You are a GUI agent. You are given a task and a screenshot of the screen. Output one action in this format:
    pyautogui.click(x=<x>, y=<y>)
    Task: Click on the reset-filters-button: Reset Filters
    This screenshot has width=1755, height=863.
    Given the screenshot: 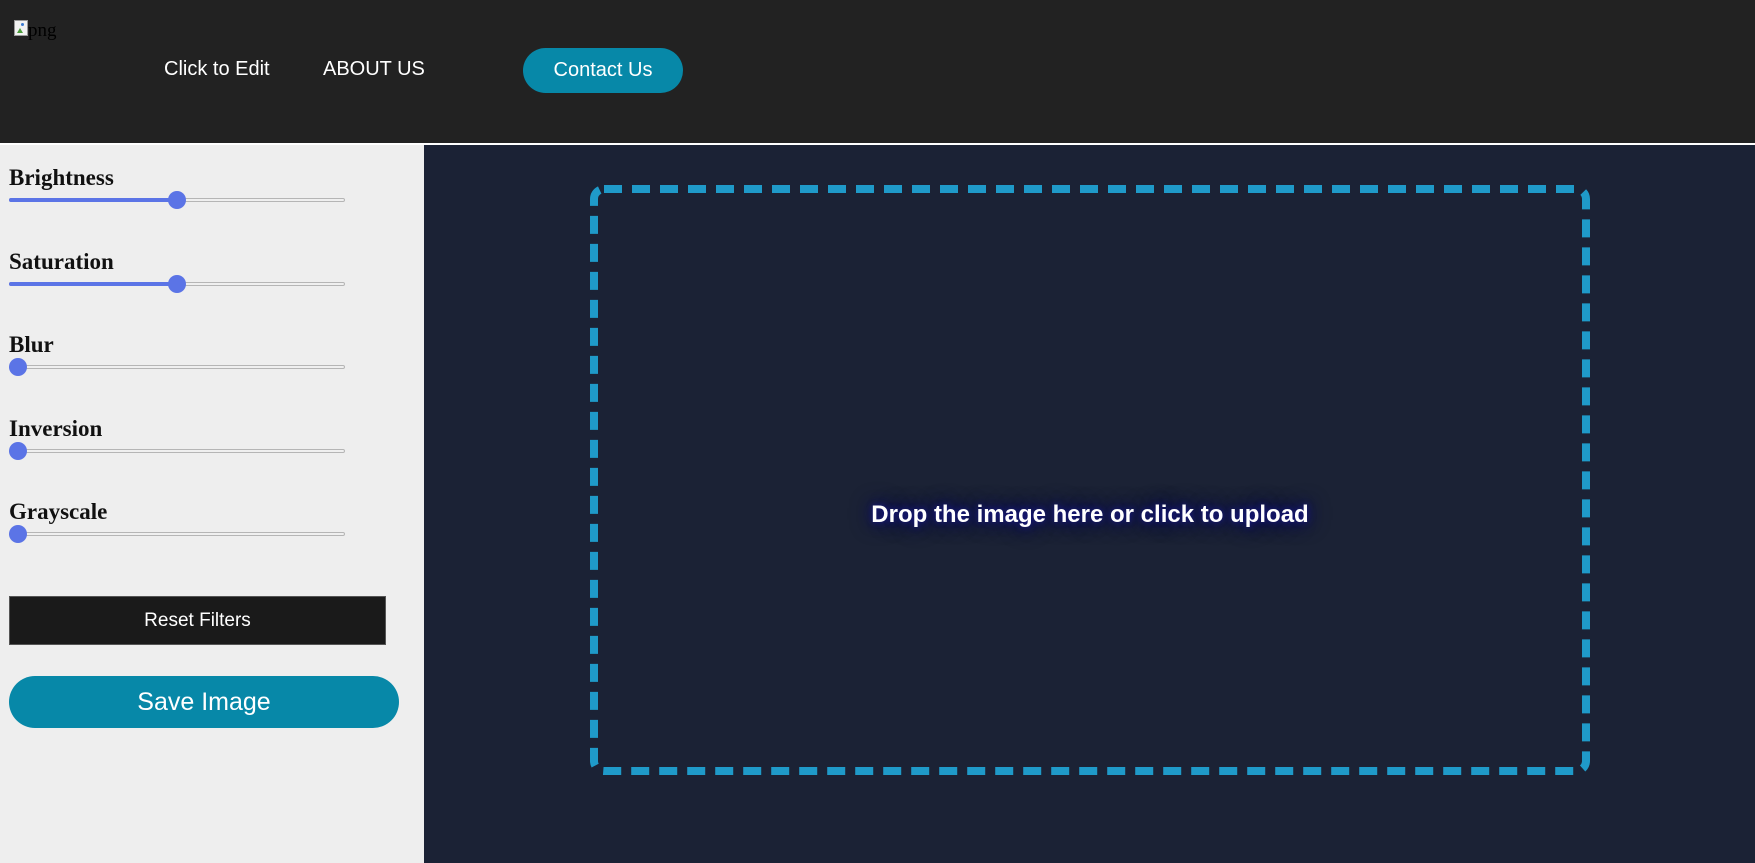 What is the action you would take?
    pyautogui.click(x=197, y=620)
    